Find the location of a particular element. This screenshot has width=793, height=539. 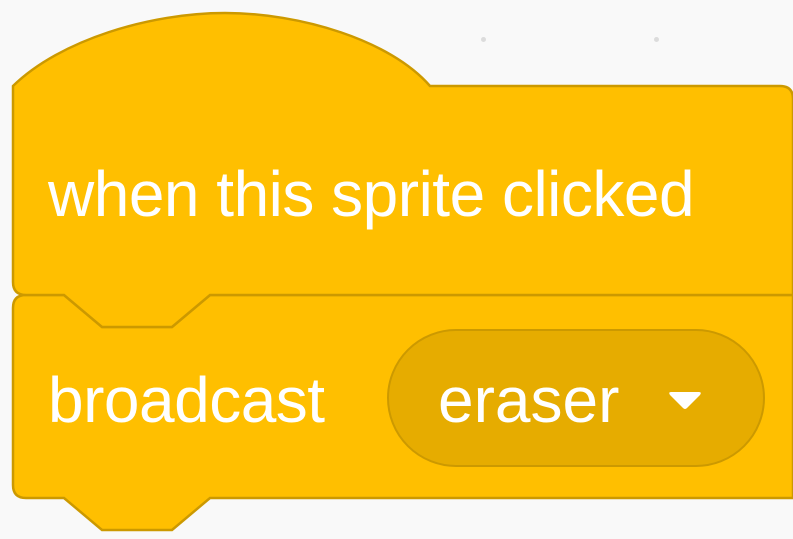

triangle-down-icon is located at coordinates (685, 400).